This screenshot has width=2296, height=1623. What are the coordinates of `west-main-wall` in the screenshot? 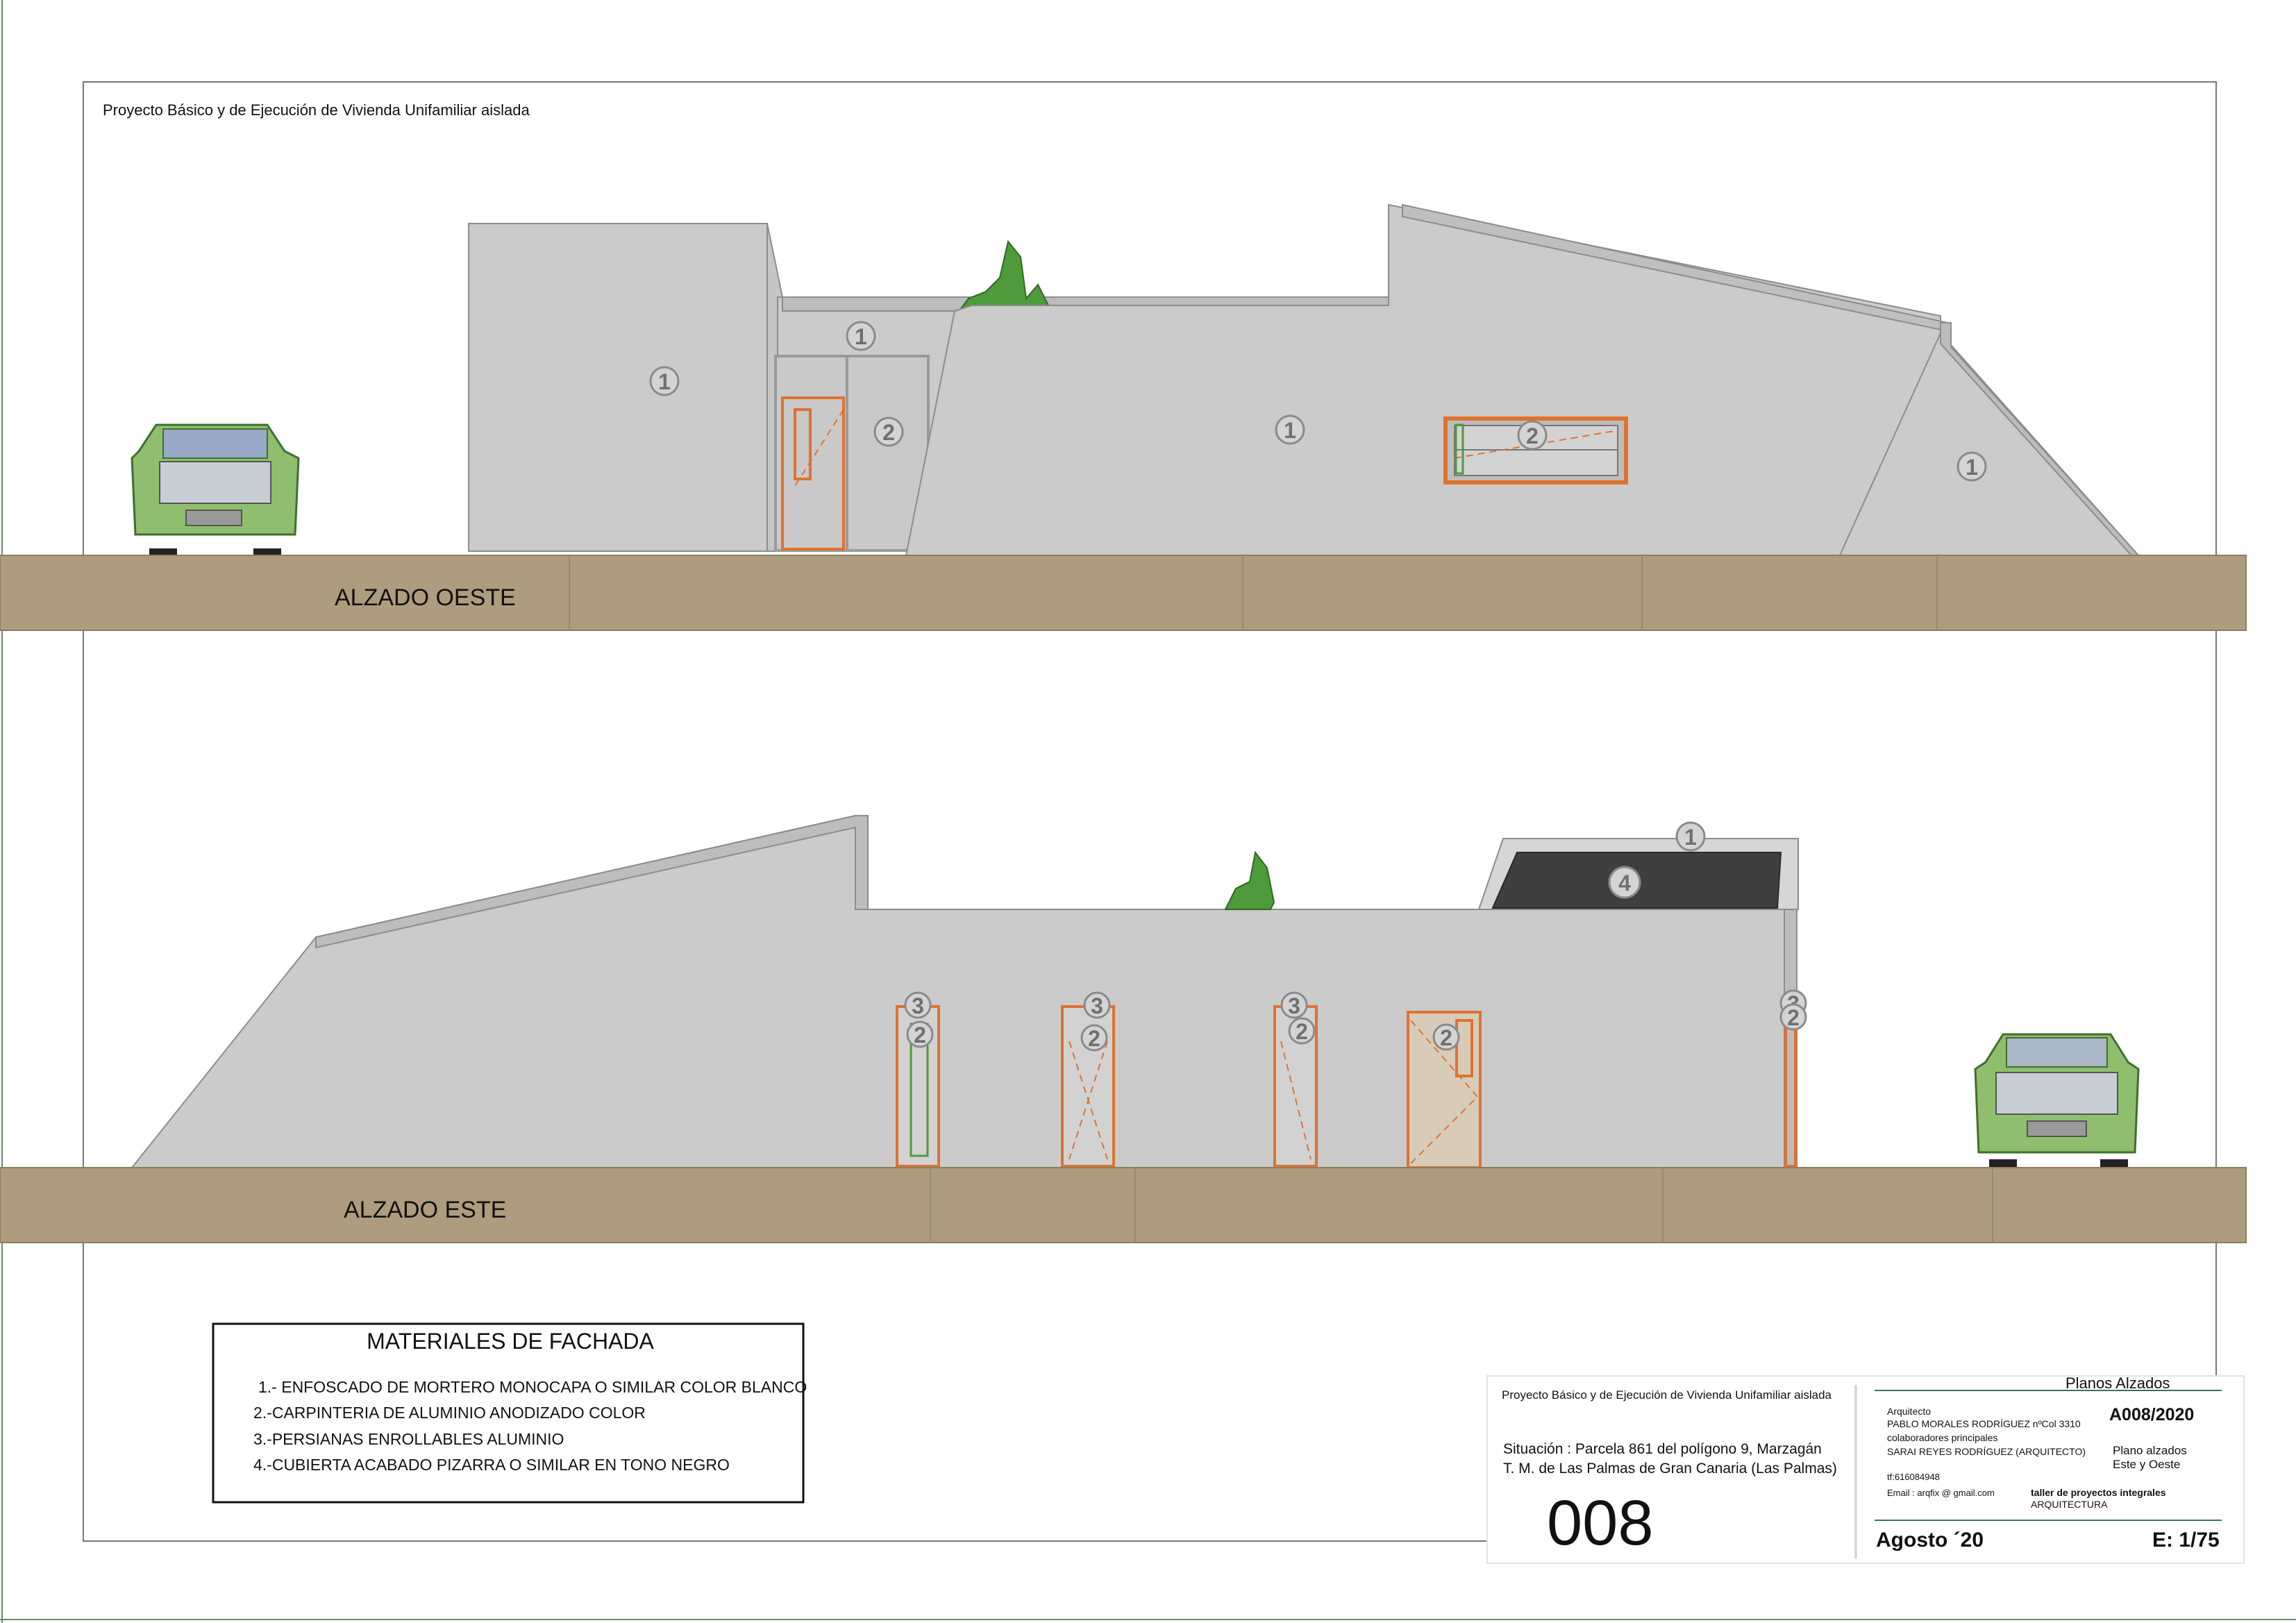 It's located at (1423, 379).